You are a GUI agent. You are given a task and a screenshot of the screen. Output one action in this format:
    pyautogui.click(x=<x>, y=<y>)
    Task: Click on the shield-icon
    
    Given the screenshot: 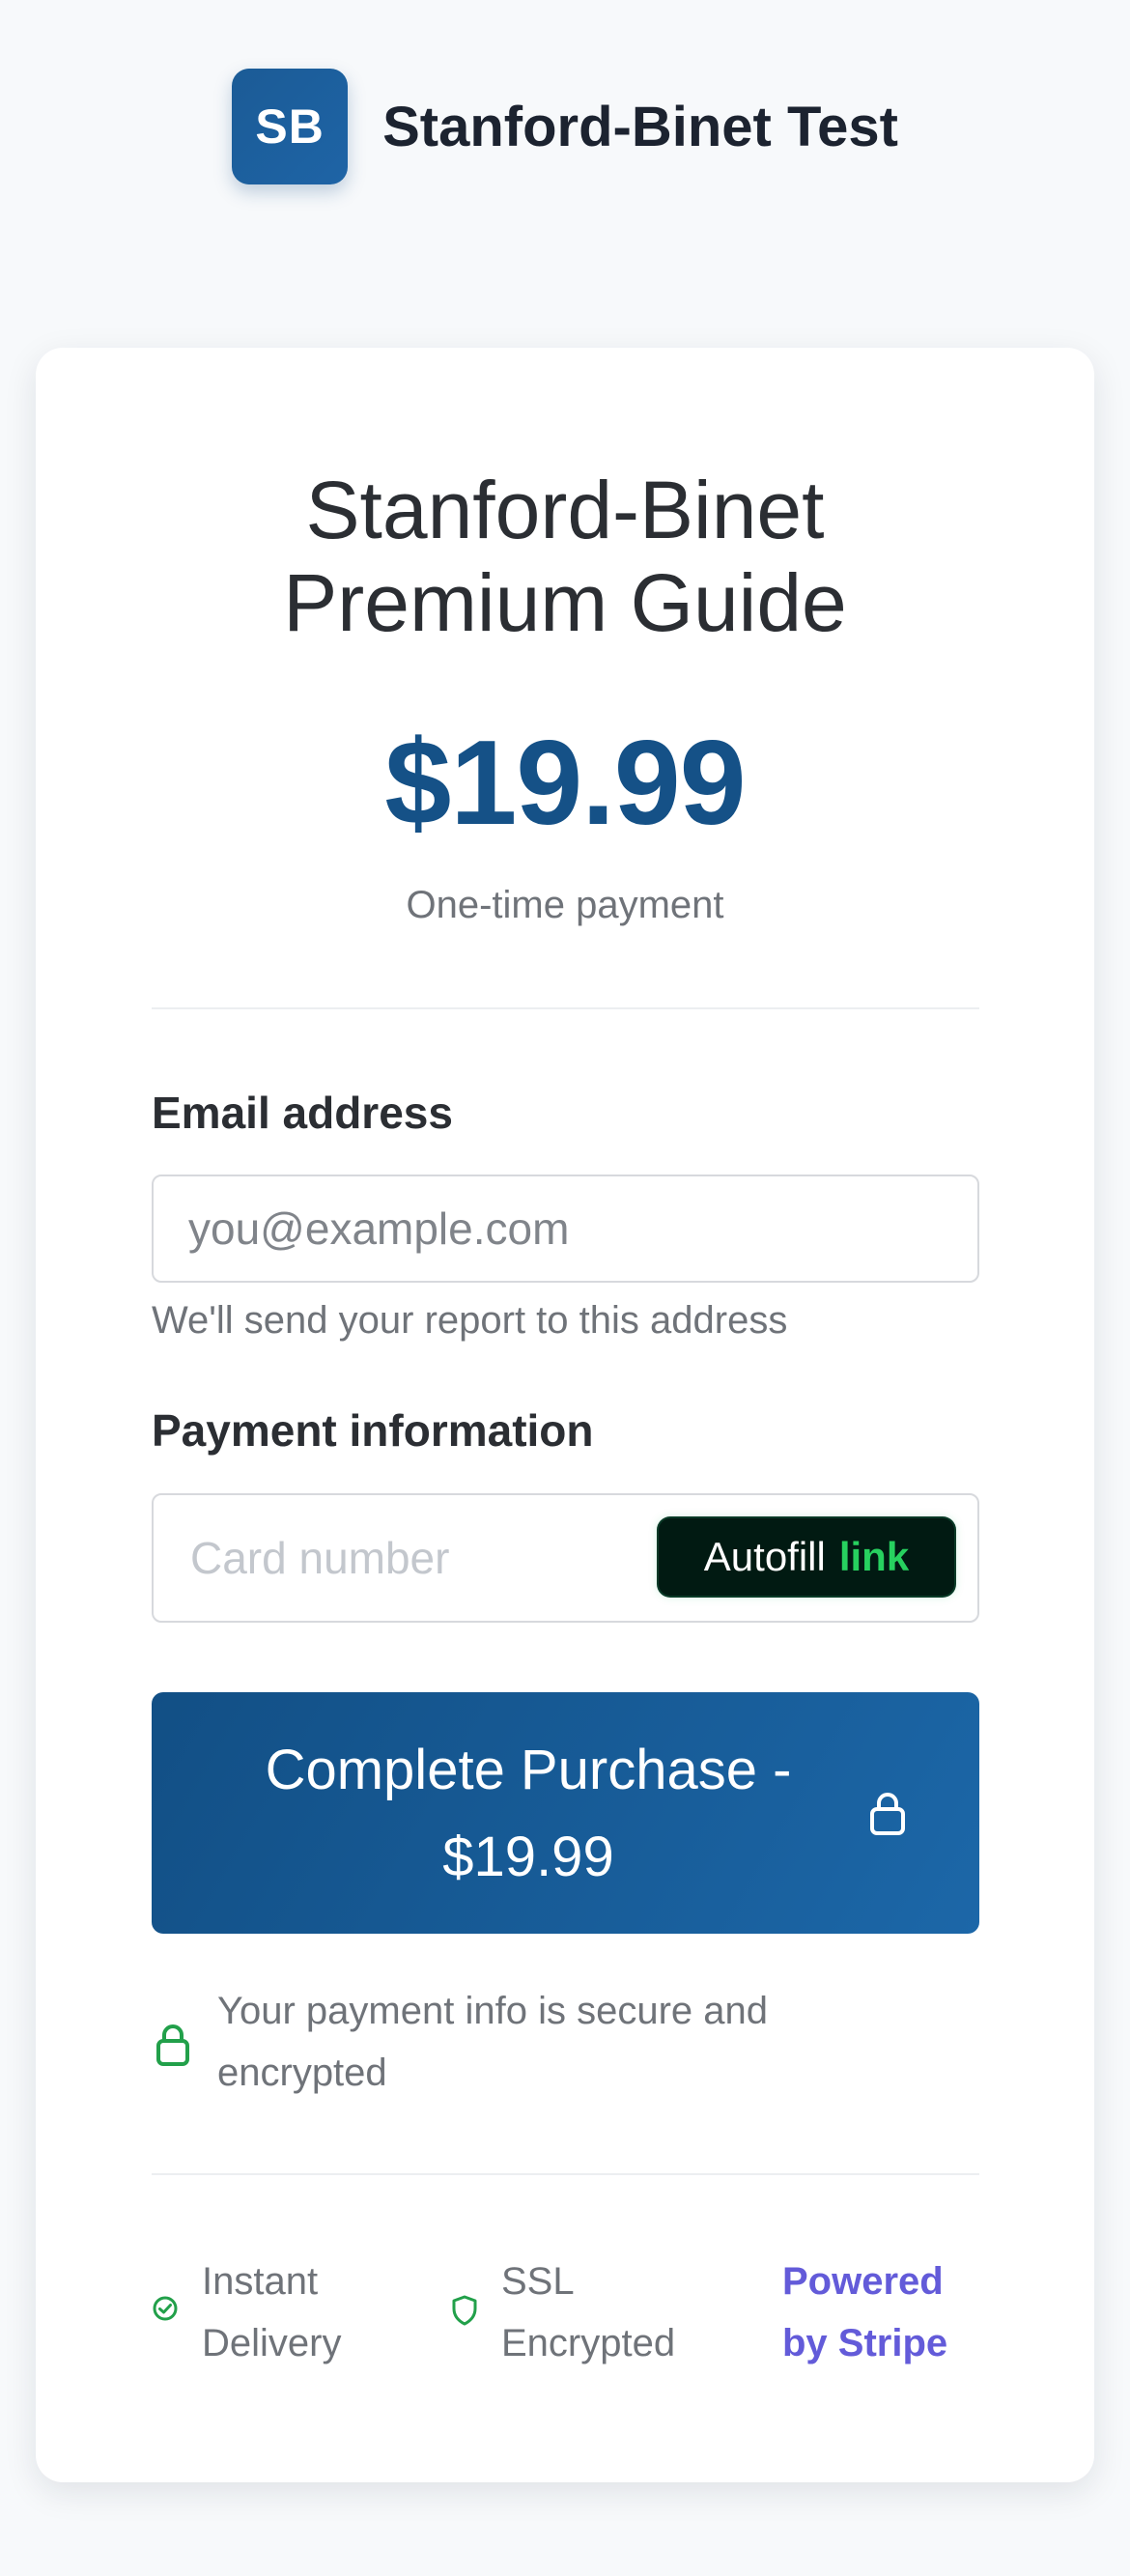 What is the action you would take?
    pyautogui.click(x=465, y=2310)
    